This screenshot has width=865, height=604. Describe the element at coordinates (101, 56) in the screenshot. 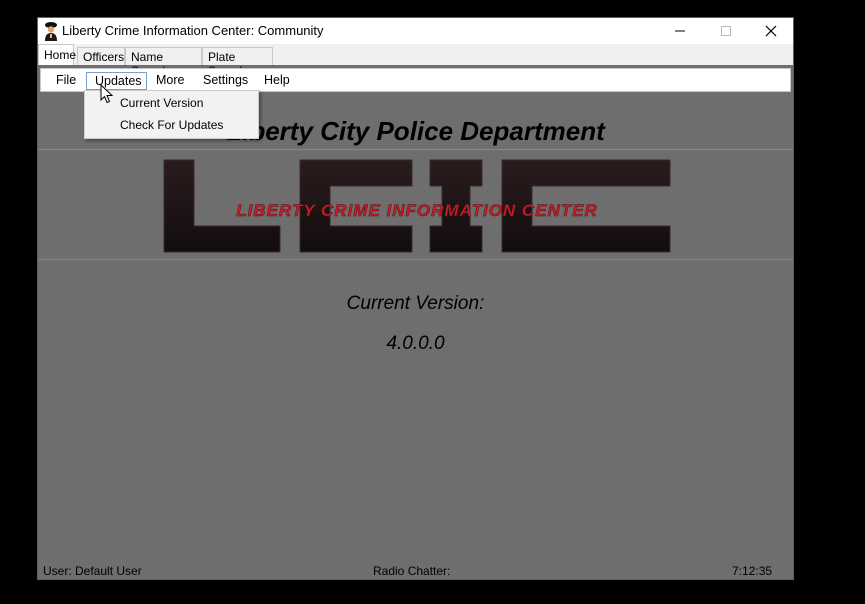

I see `tab-officers: Officers` at that location.